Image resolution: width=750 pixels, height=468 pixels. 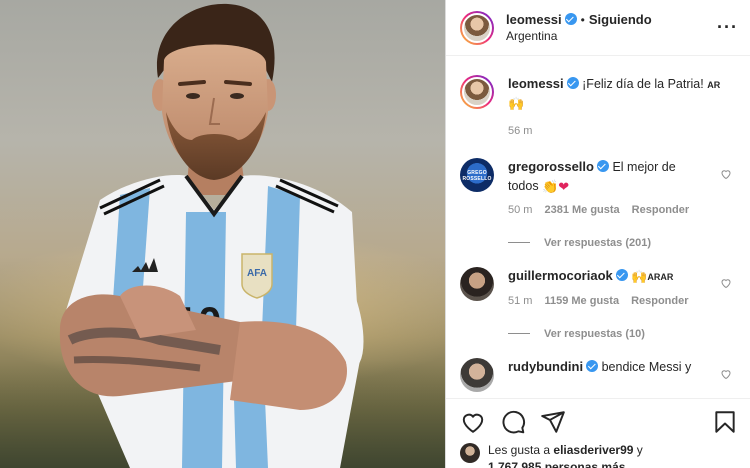 What do you see at coordinates (551, 166) in the screenshot?
I see `comment-username: gregorossello` at bounding box center [551, 166].